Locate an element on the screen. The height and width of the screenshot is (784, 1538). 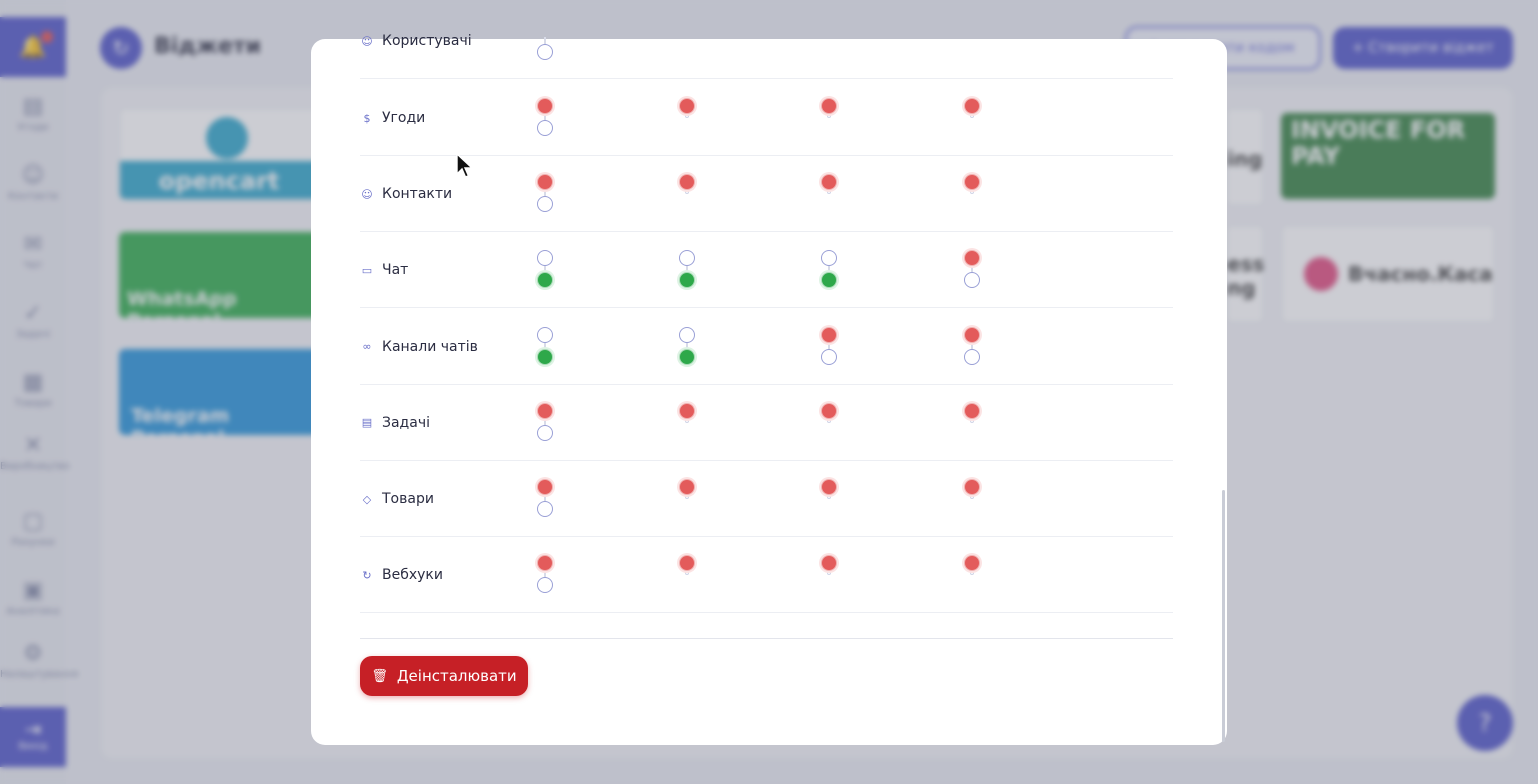
chat-icon: ▭ is located at coordinates (367, 270).